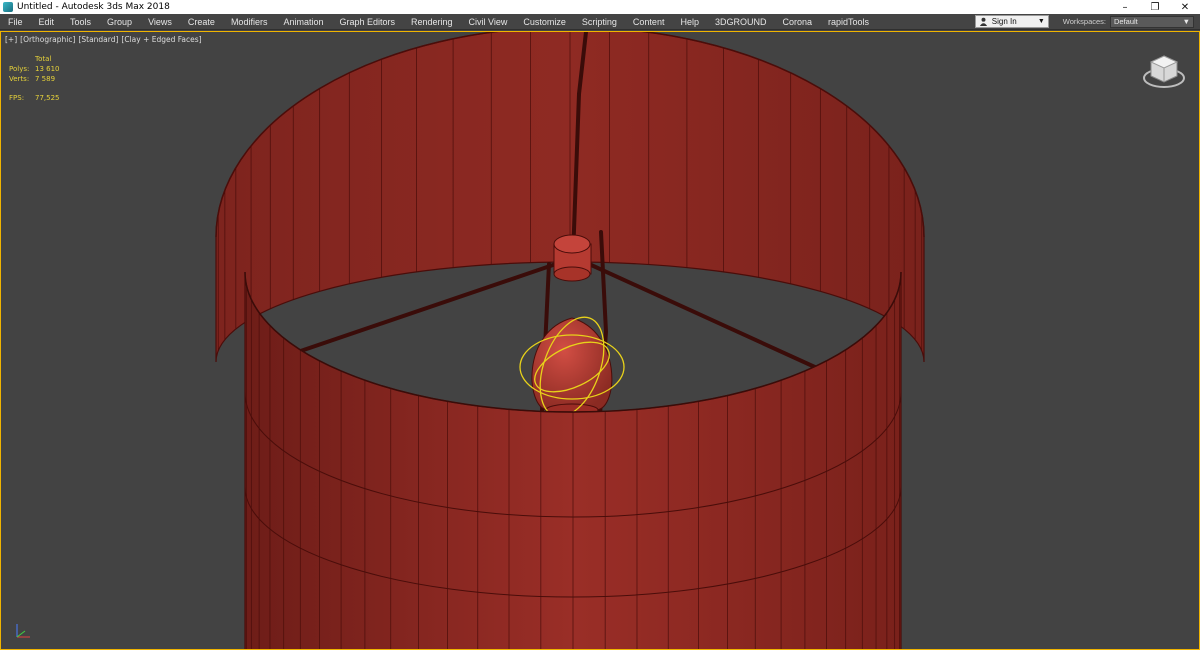 The height and width of the screenshot is (650, 1200). I want to click on menu-modifiers: Modifiers, so click(249, 22).